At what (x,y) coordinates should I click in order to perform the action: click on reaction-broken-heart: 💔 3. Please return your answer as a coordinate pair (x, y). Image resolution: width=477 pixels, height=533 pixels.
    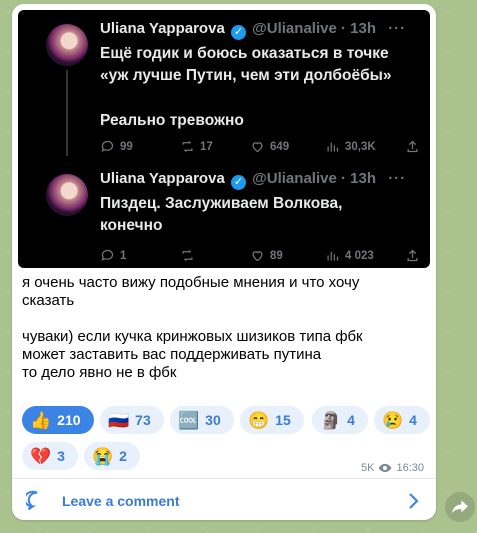
    Looking at the image, I should click on (50, 456).